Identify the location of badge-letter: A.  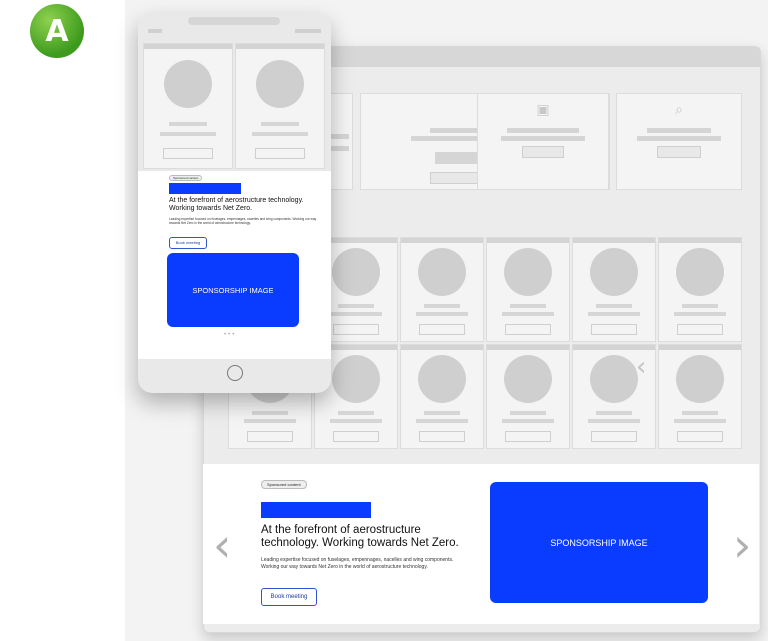
(57, 31).